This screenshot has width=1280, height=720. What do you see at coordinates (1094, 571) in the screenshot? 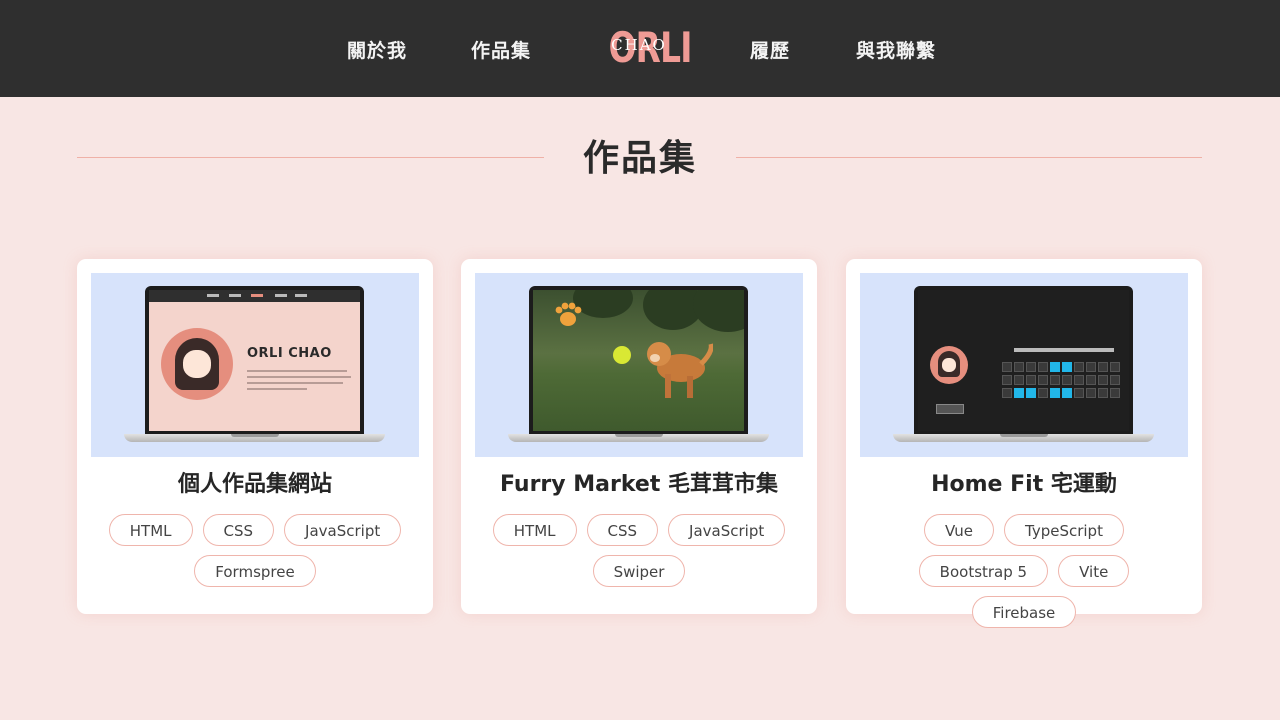
I see `tag-vite: Vite` at bounding box center [1094, 571].